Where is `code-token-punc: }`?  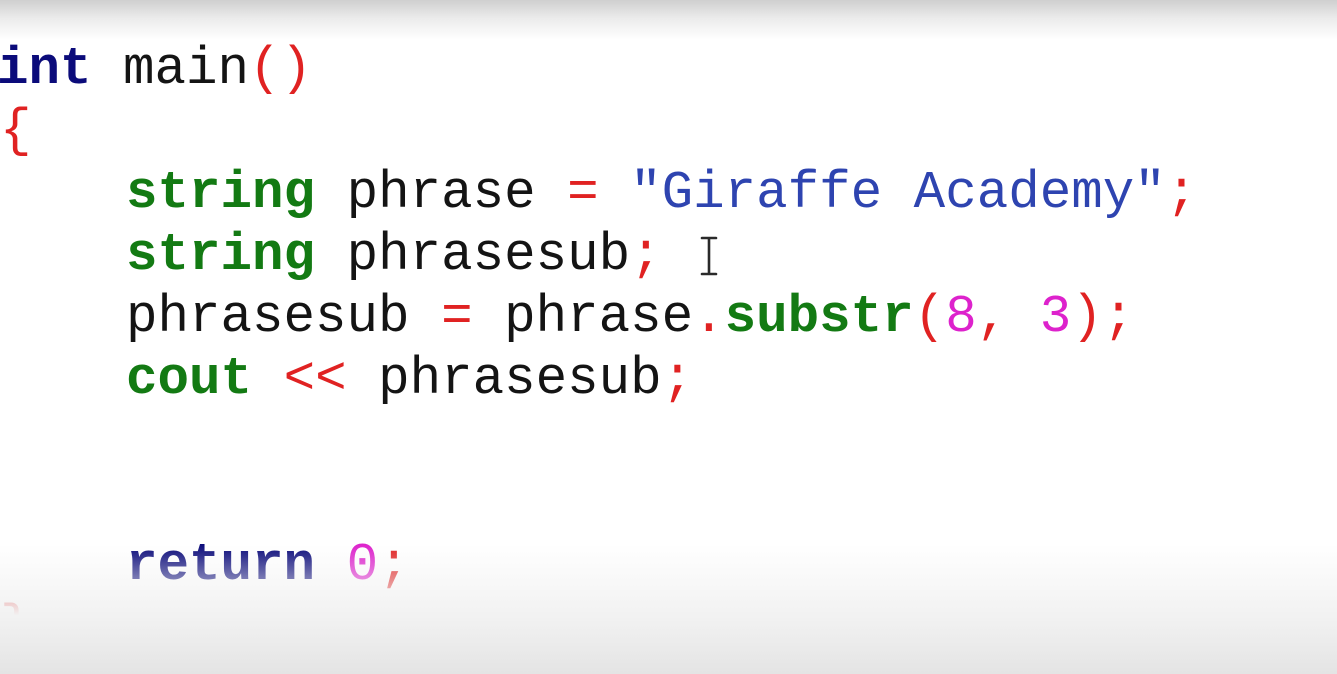 code-token-punc: } is located at coordinates (16, 627).